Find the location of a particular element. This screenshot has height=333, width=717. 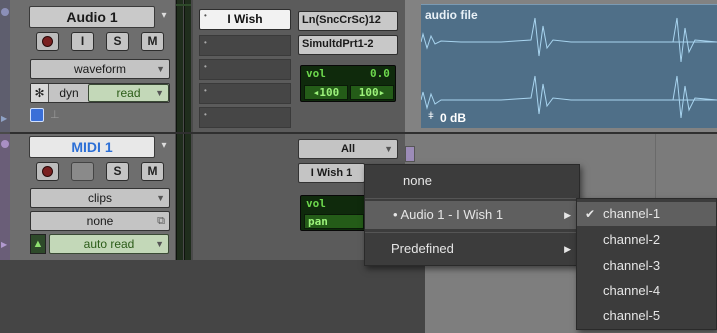

audio-vol-value: 0.0 is located at coordinates (380, 73).